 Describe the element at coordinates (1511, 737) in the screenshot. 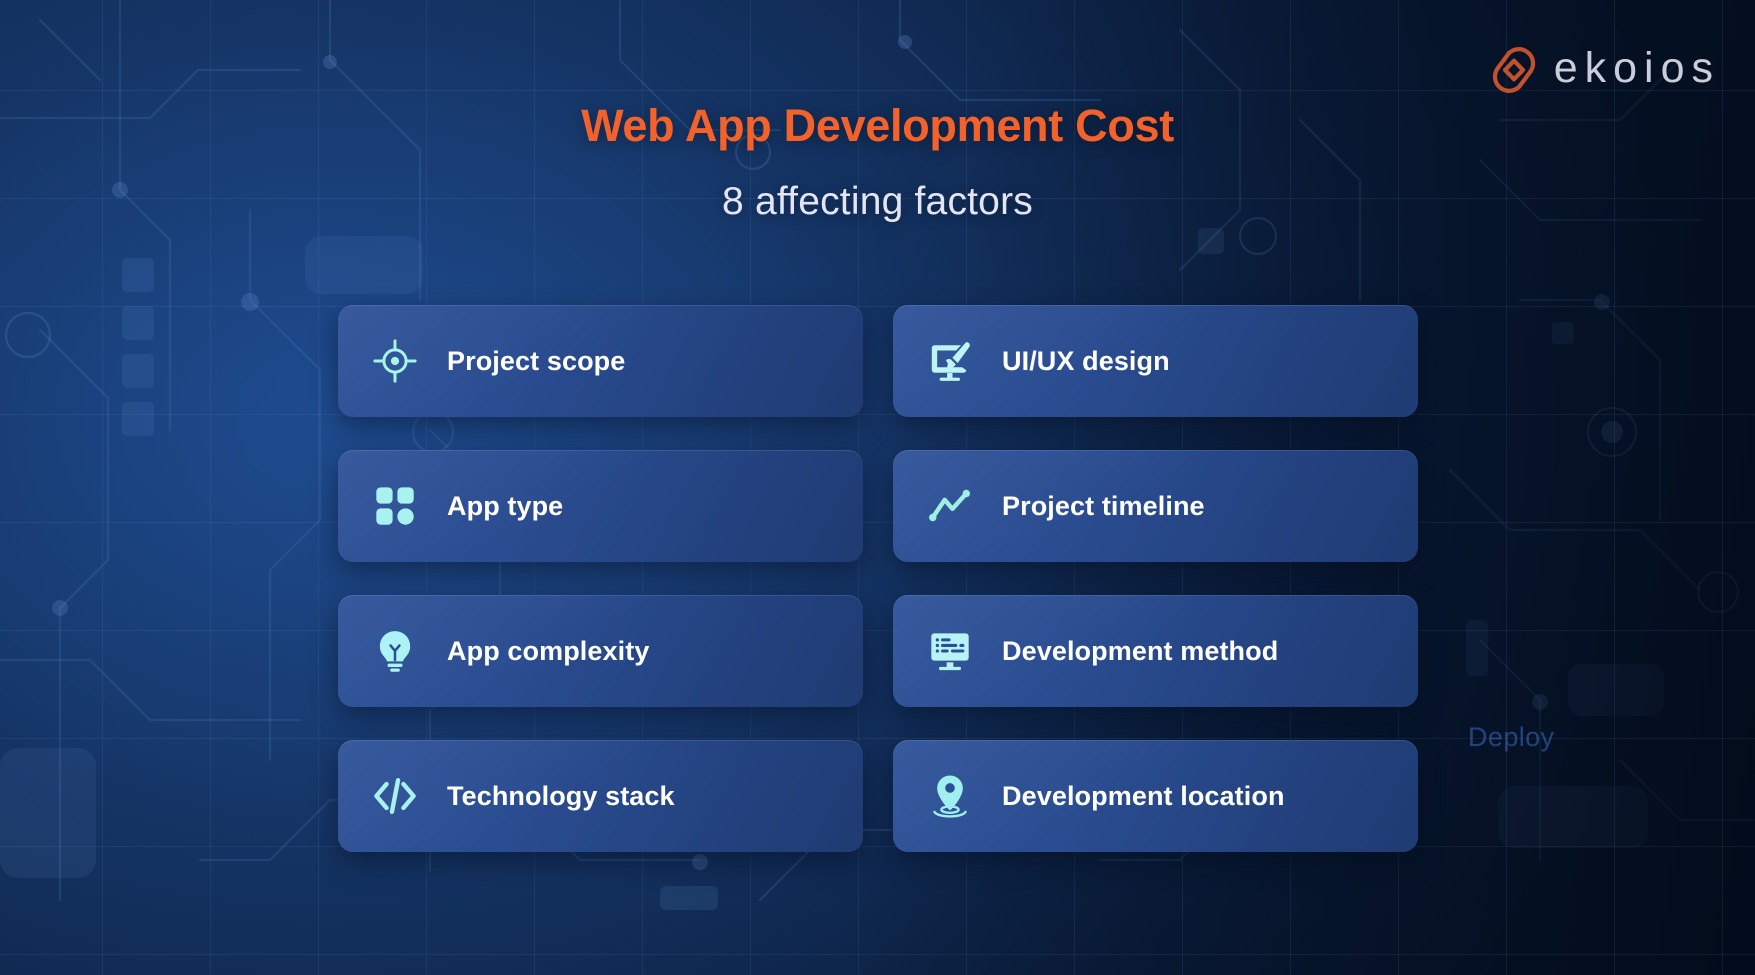

I see `background-label-deploy: Deploy` at that location.